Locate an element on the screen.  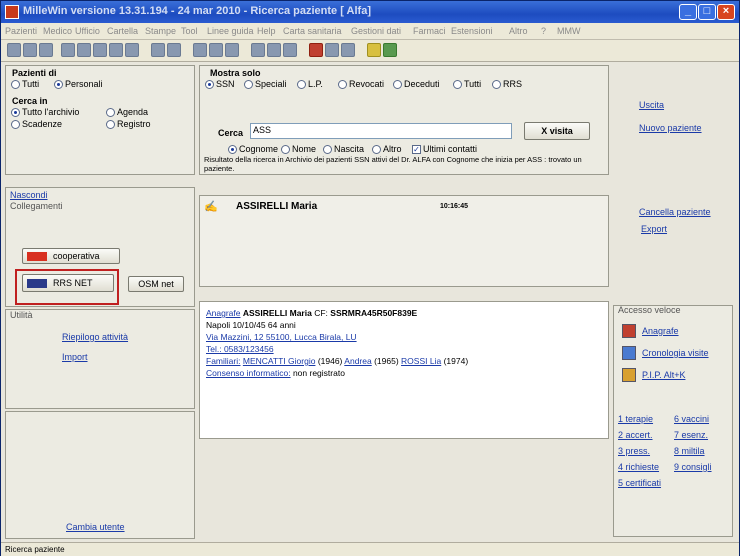
rrs-net-button: RRS NET is located at coordinates (68, 283).